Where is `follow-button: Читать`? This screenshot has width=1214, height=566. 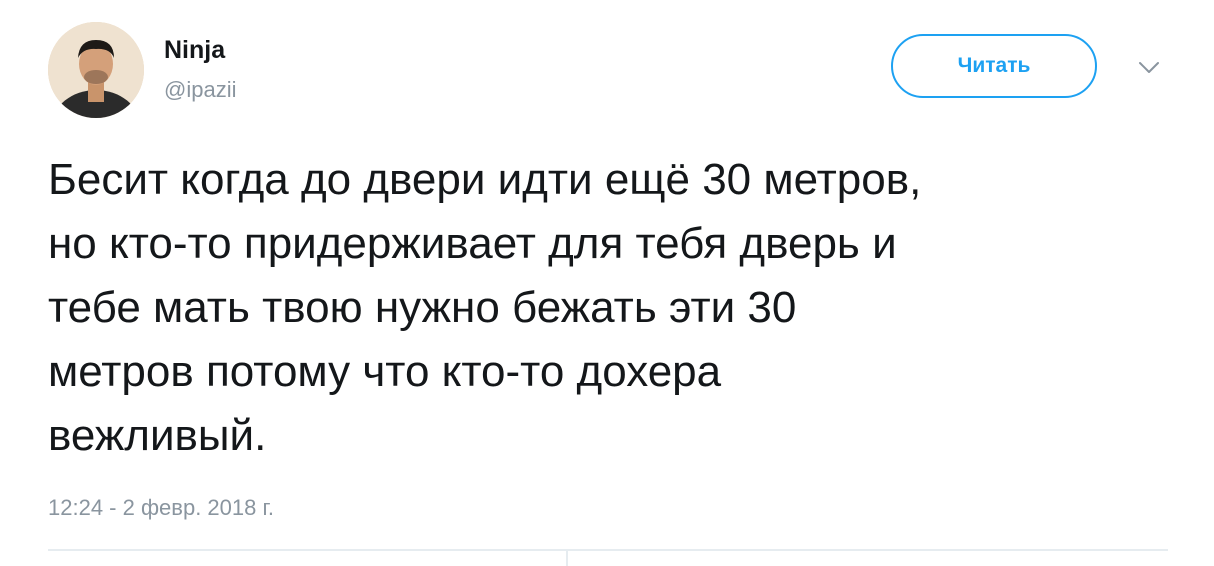
follow-button: Читать is located at coordinates (994, 66).